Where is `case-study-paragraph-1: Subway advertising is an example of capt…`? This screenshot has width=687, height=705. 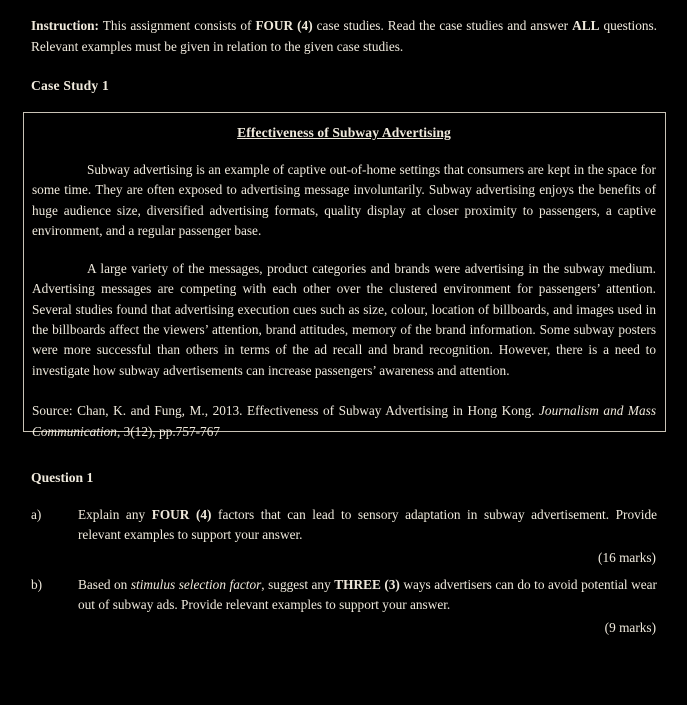 case-study-paragraph-1: Subway advertising is an example of capt… is located at coordinates (344, 200).